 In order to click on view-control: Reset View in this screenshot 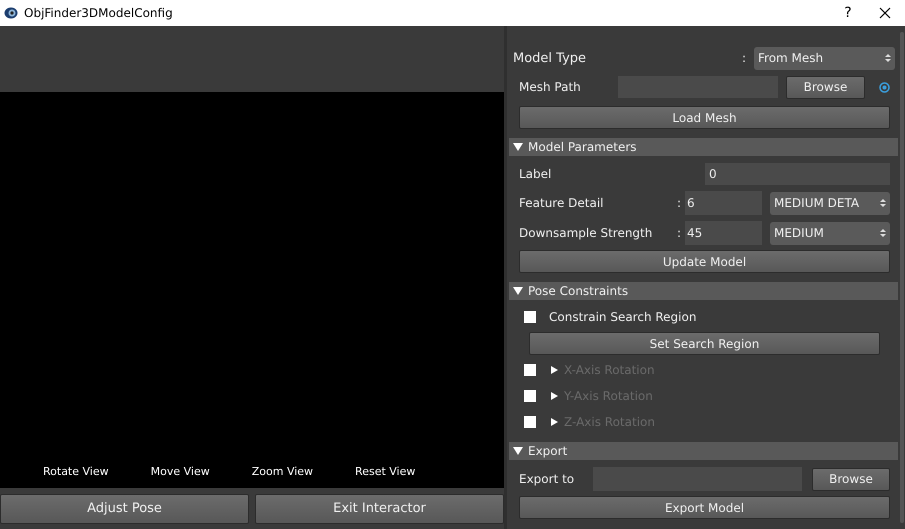, I will do `click(385, 471)`.